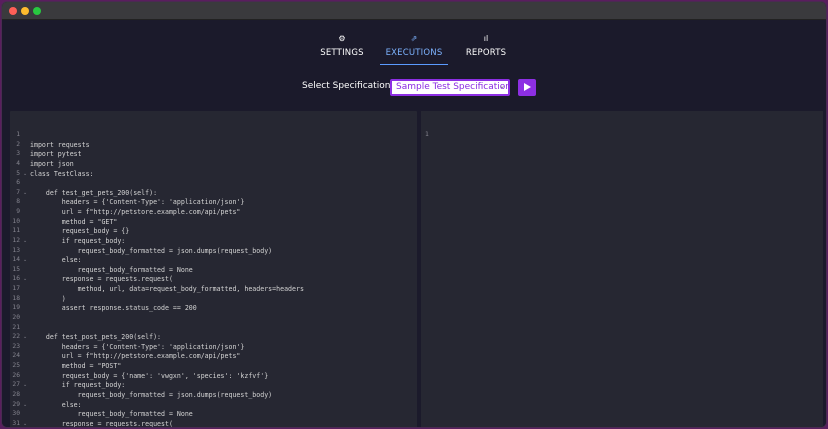  I want to click on rocket-icon: ⇗, so click(414, 38).